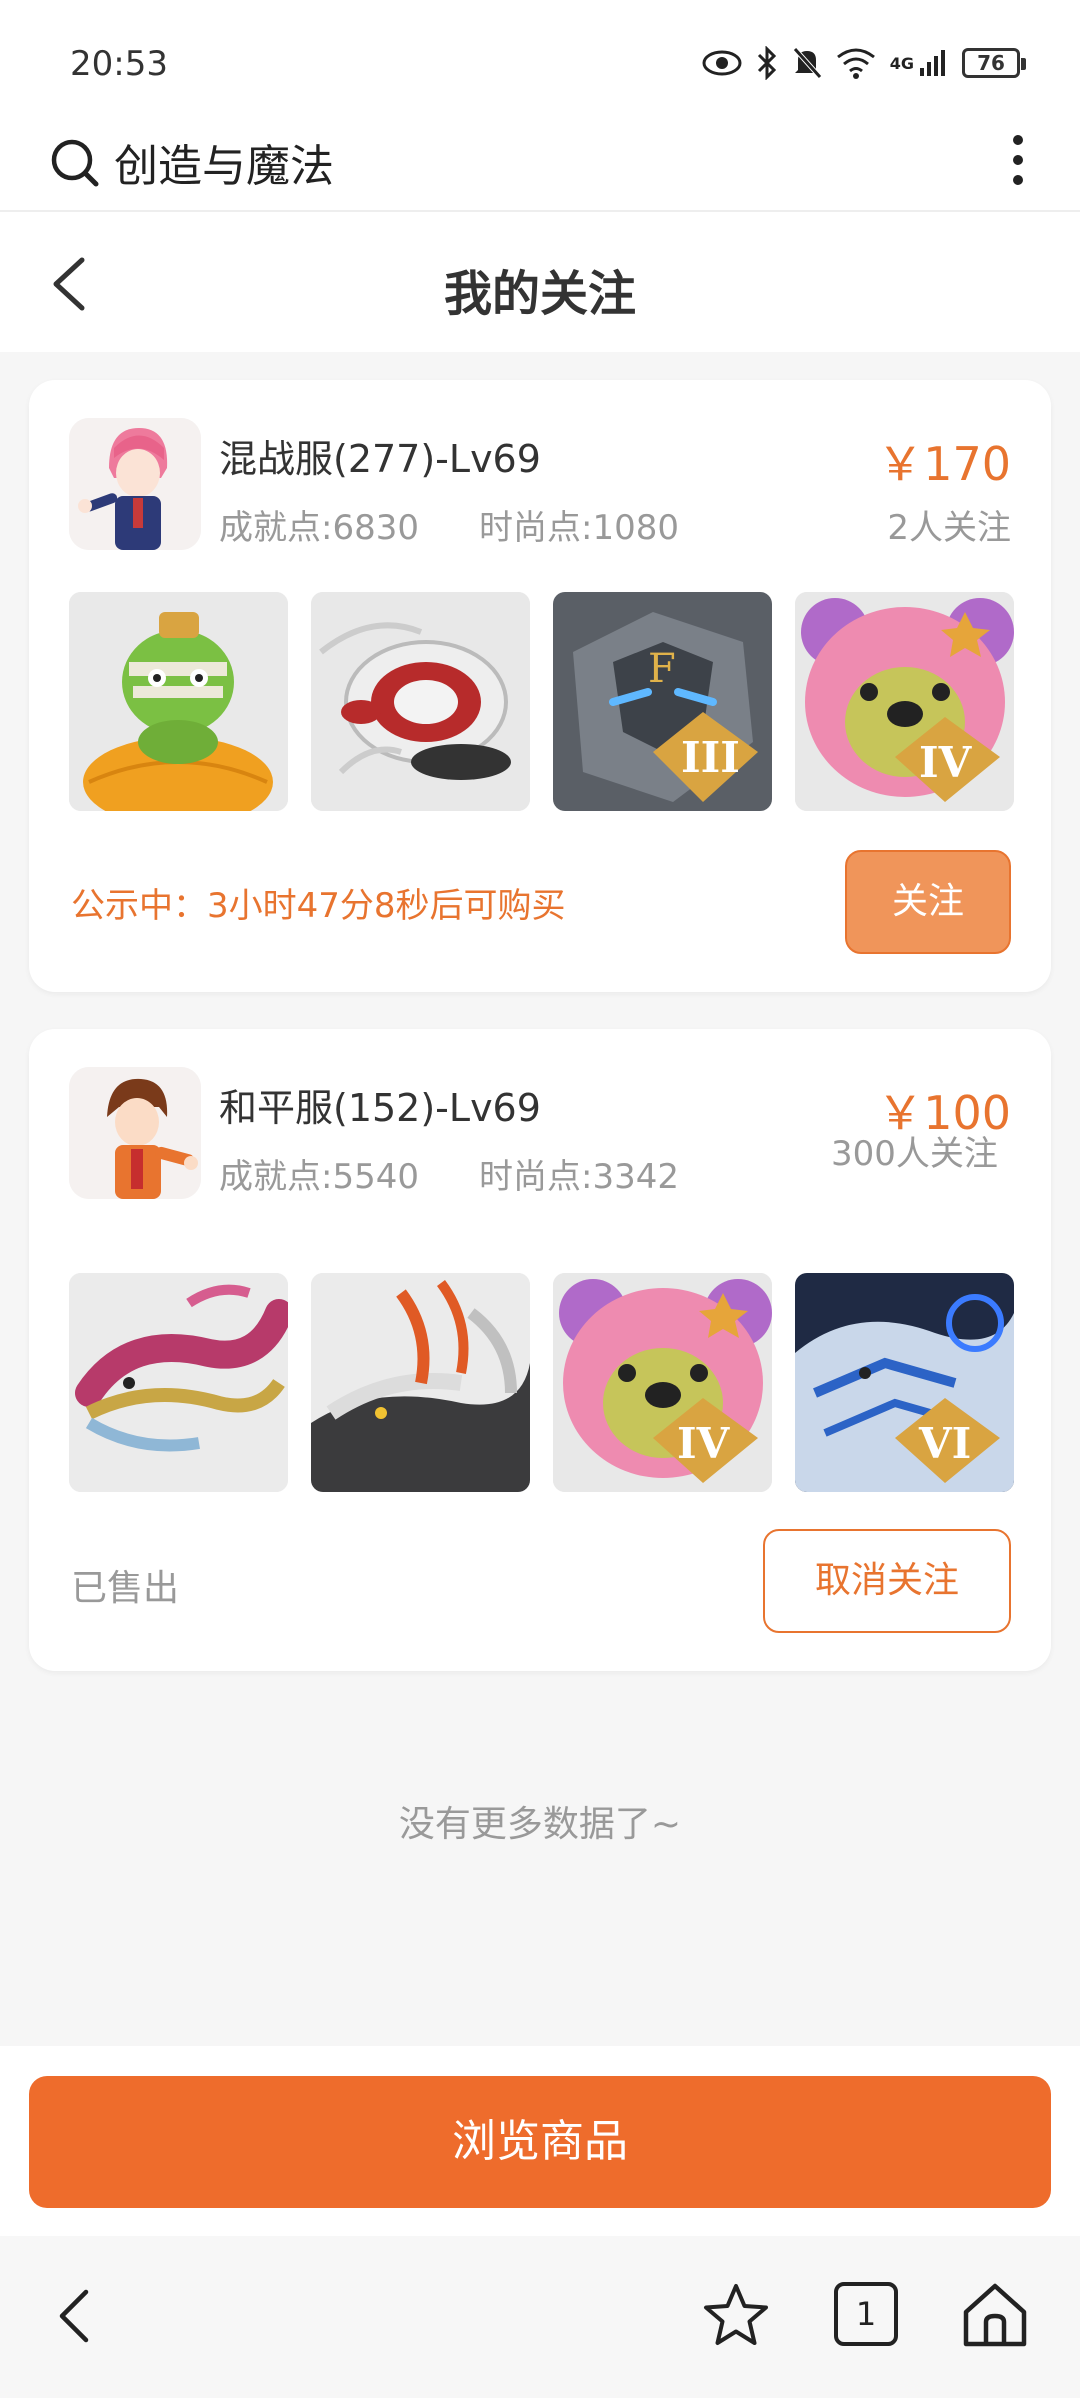 This screenshot has width=1080, height=2398. Describe the element at coordinates (662, 701) in the screenshot. I see `item-thumbnail: F III` at that location.